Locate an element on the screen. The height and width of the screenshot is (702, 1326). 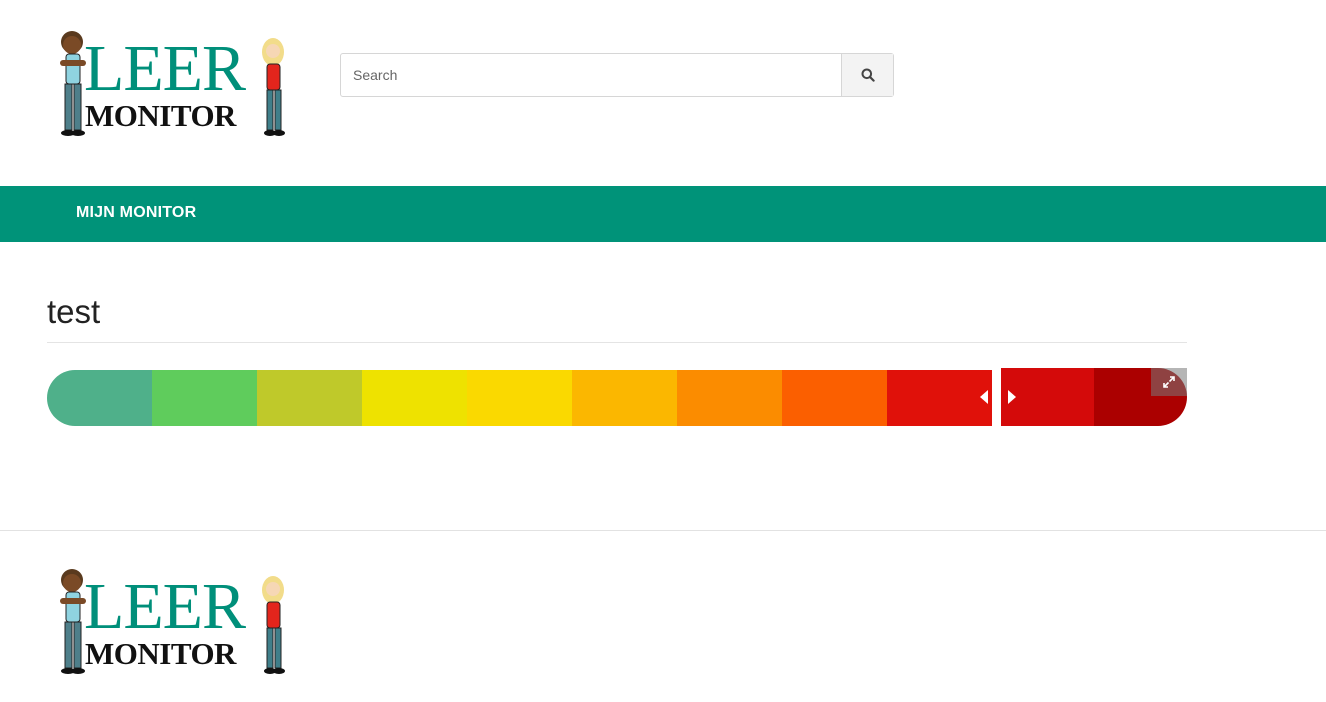
nav-item-mijn-monitor: MIJN MONITOR is located at coordinates (136, 213).